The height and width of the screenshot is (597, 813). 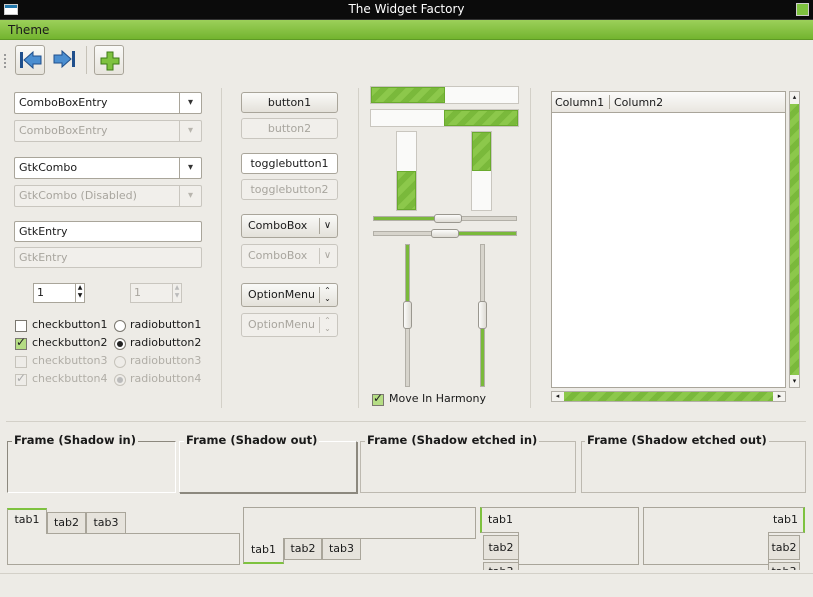 I want to click on optionmenu-2-text: OptionMenu, so click(x=281, y=324).